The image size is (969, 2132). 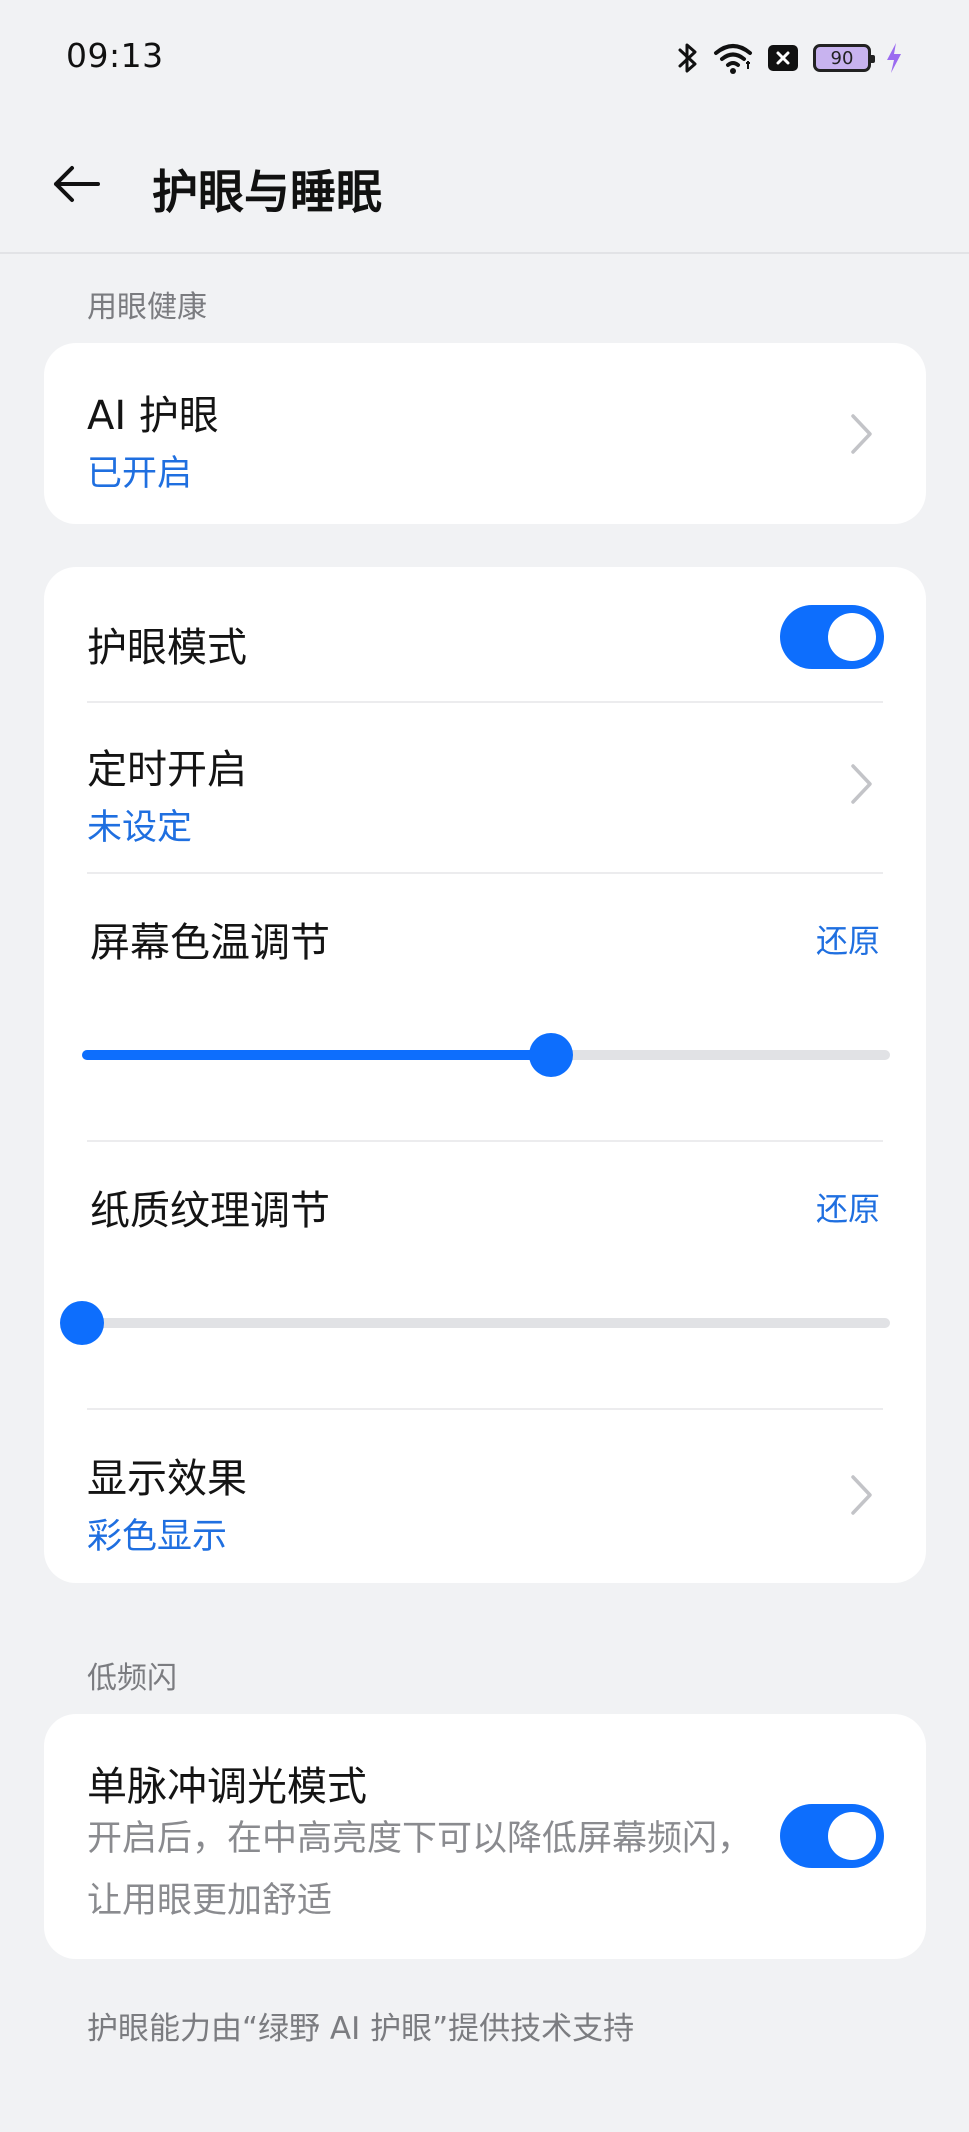 What do you see at coordinates (147, 307) in the screenshot?
I see `section-label-eye-health: 用眼健康` at bounding box center [147, 307].